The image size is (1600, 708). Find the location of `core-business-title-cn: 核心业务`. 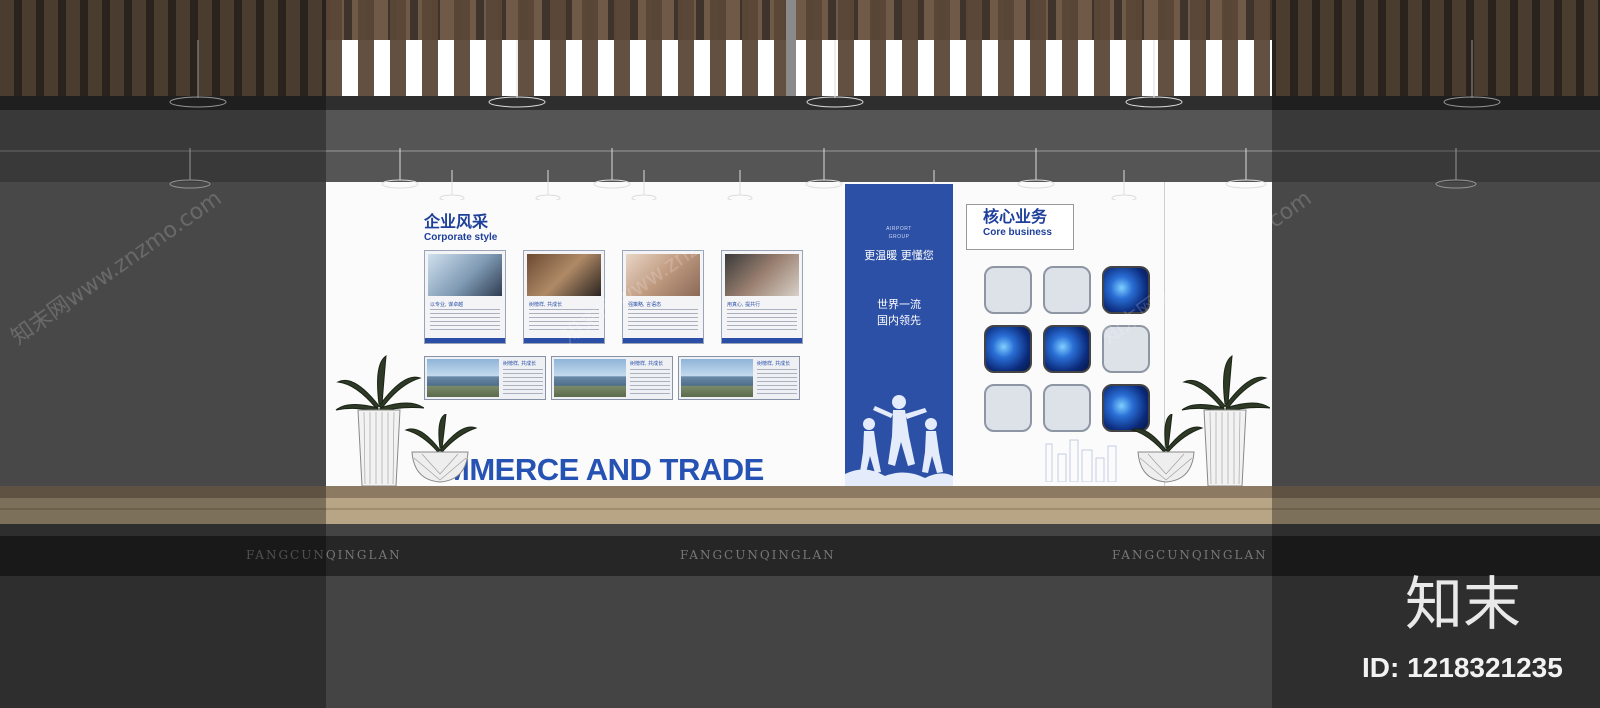

core-business-title-cn: 核心业务 is located at coordinates (1015, 216).